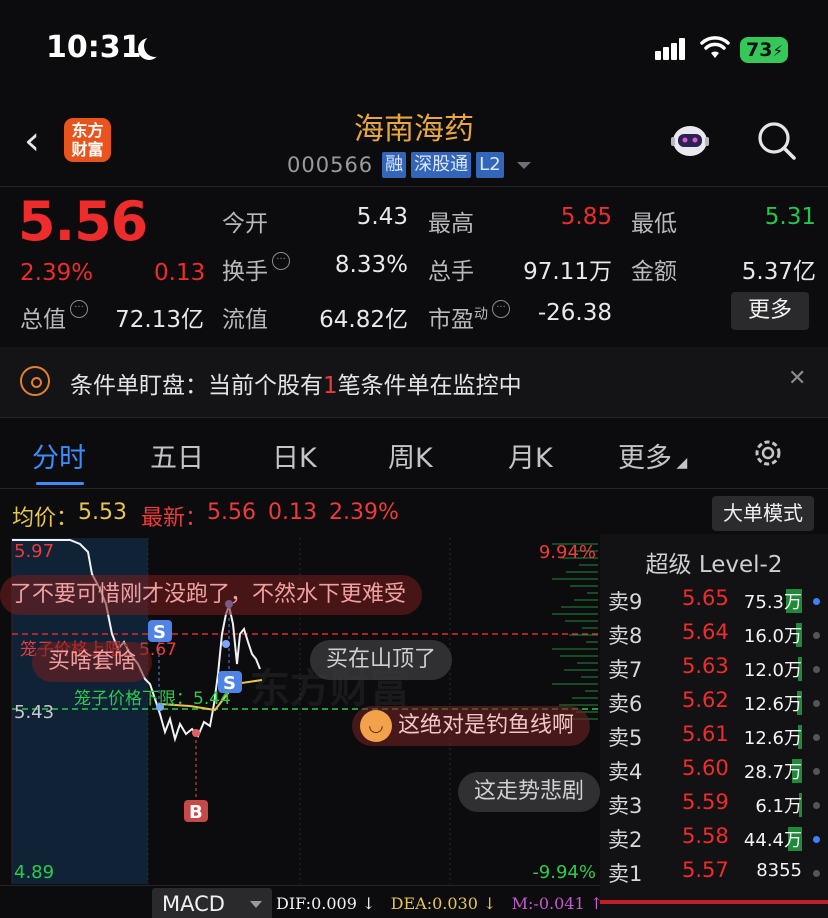 This screenshot has height=918, width=828. I want to click on level2-row-label: 卖6, so click(625, 704).